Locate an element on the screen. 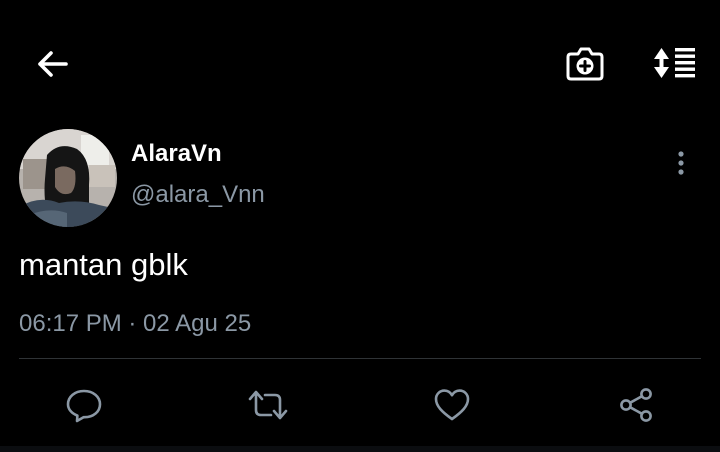 This screenshot has height=452, width=720. add-photo-button is located at coordinates (585, 63).